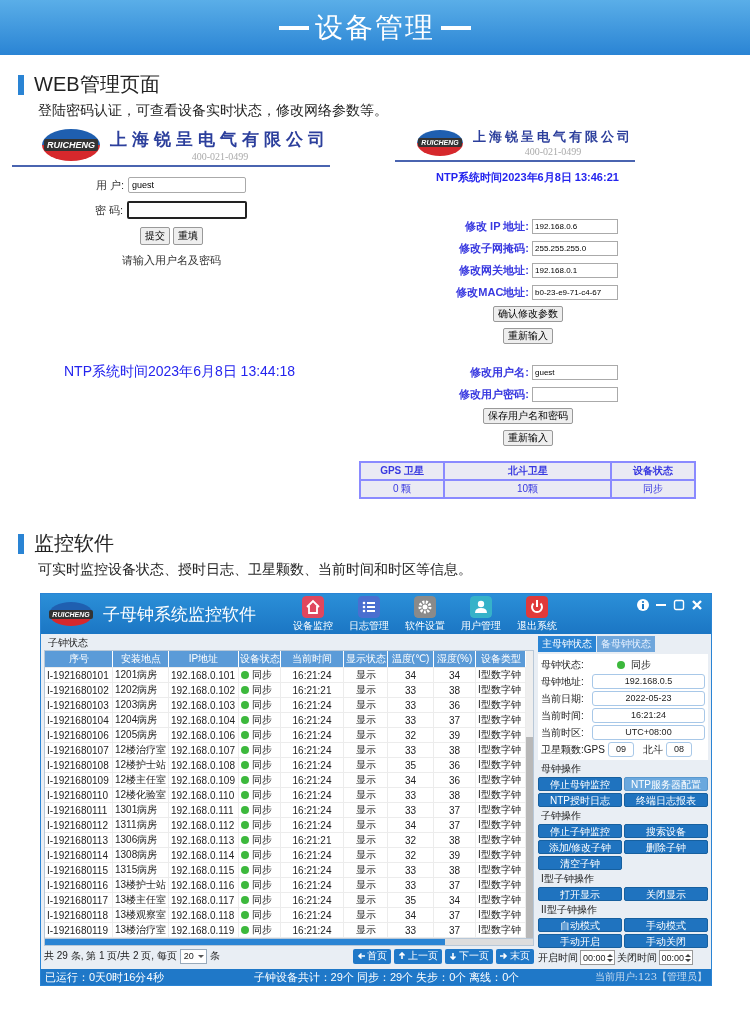 This screenshot has width=750, height=1028. I want to click on close-icon, so click(697, 605).